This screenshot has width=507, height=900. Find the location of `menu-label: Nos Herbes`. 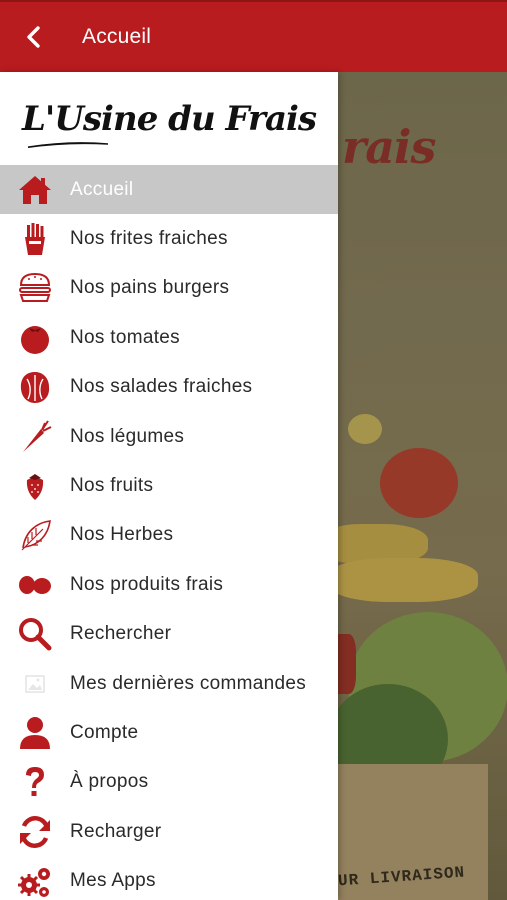

menu-label: Nos Herbes is located at coordinates (122, 535).